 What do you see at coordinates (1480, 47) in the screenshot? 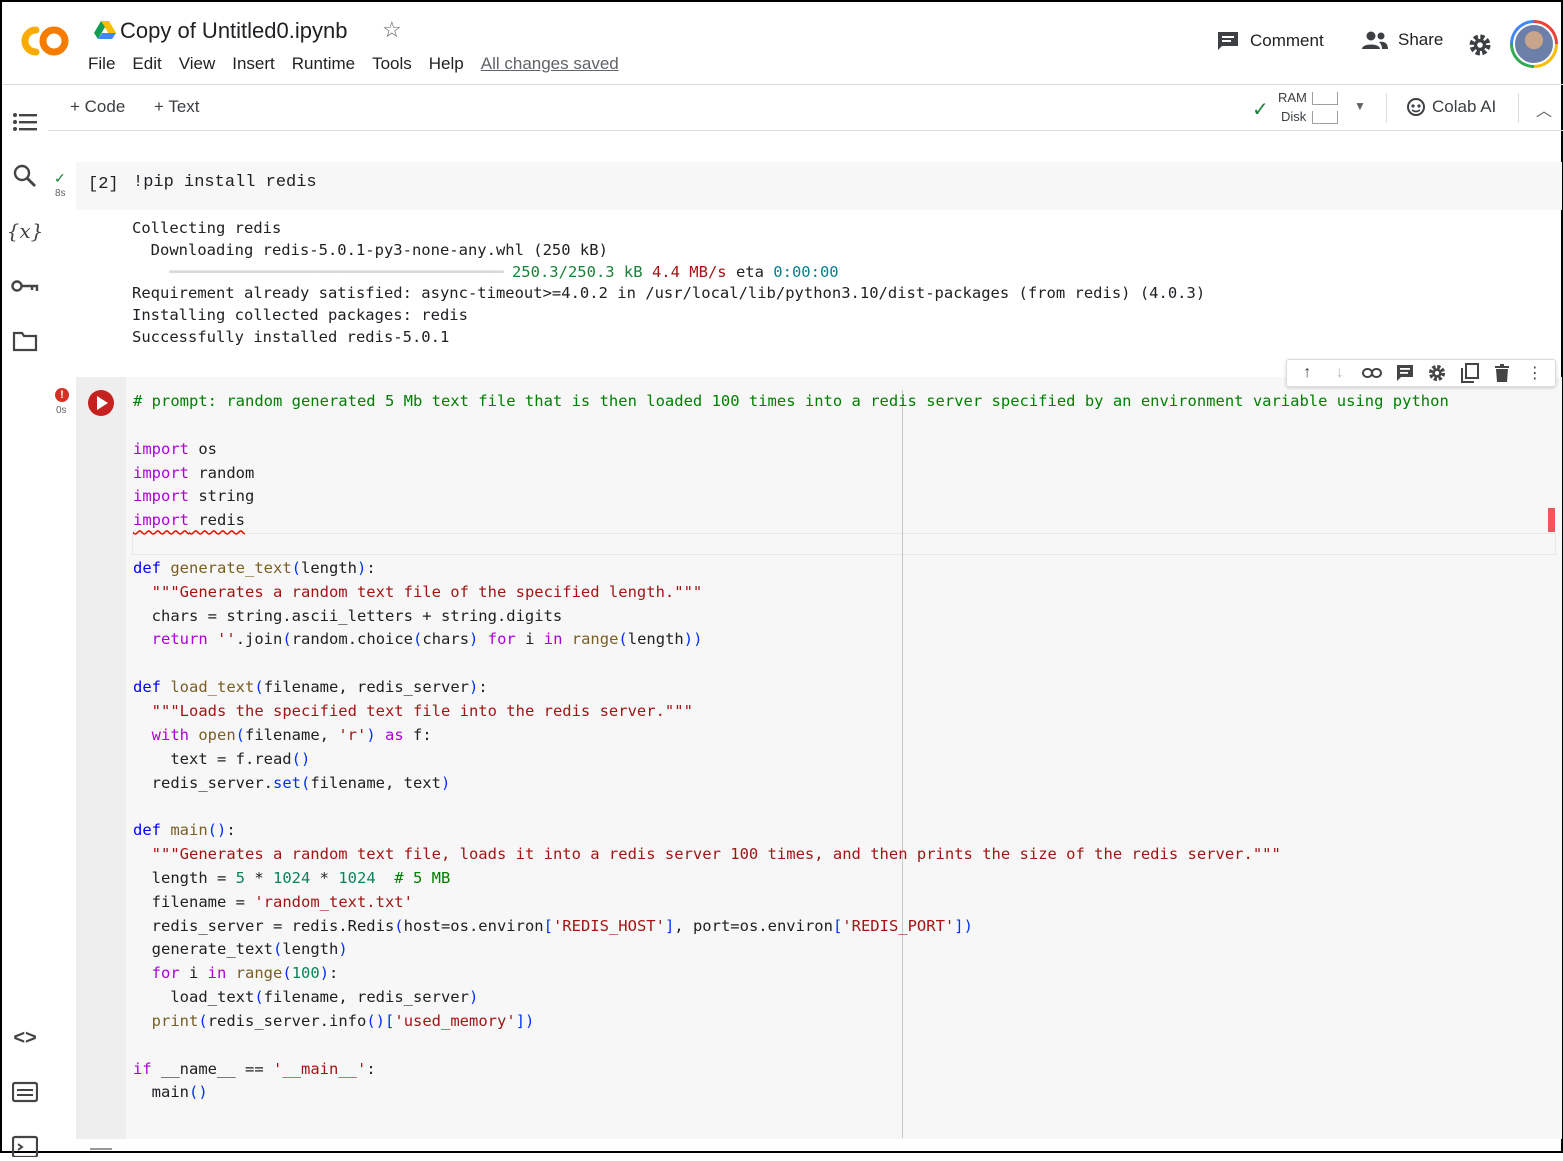
I see `settings-gear-icon` at bounding box center [1480, 47].